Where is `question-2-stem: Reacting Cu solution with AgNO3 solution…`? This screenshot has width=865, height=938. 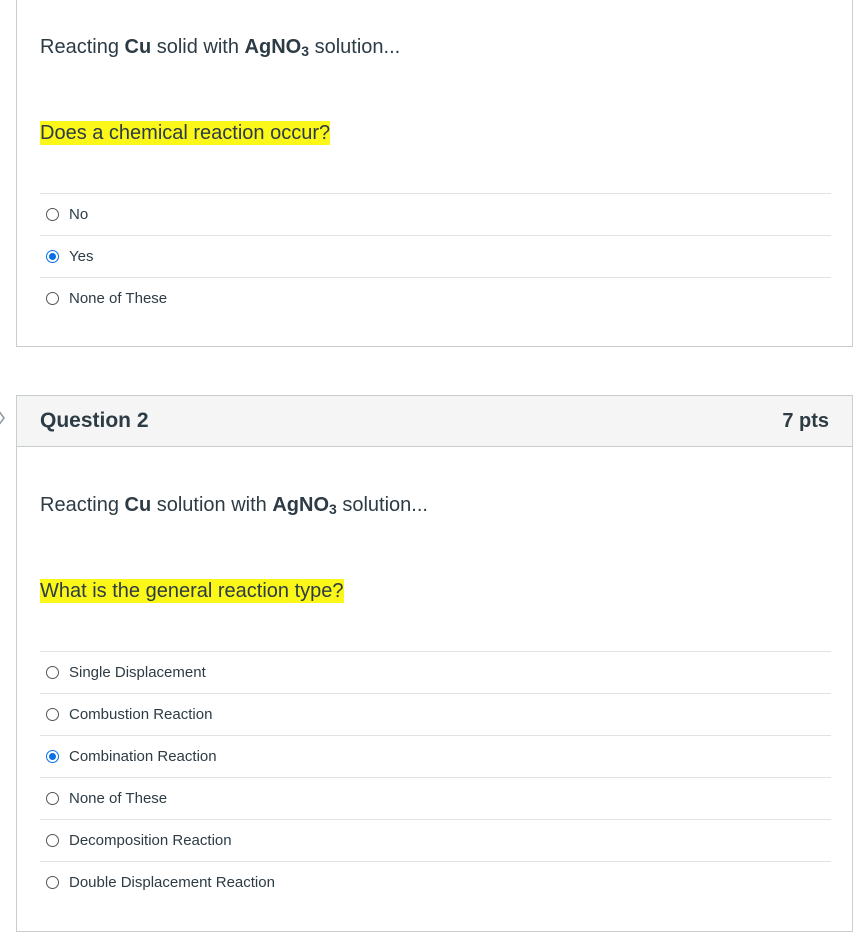
question-2-stem: Reacting Cu solution with AgNO3 solution… is located at coordinates (234, 505).